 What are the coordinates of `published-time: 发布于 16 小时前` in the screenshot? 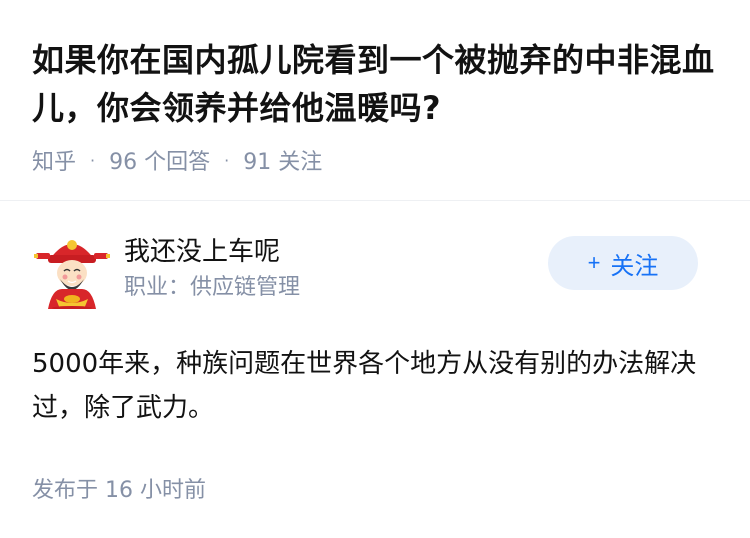 It's located at (119, 490).